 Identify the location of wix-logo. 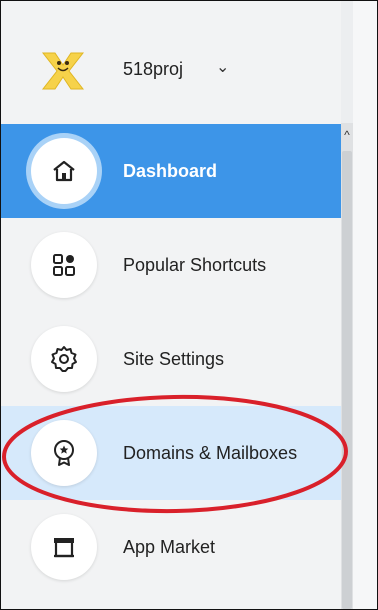
(63, 69).